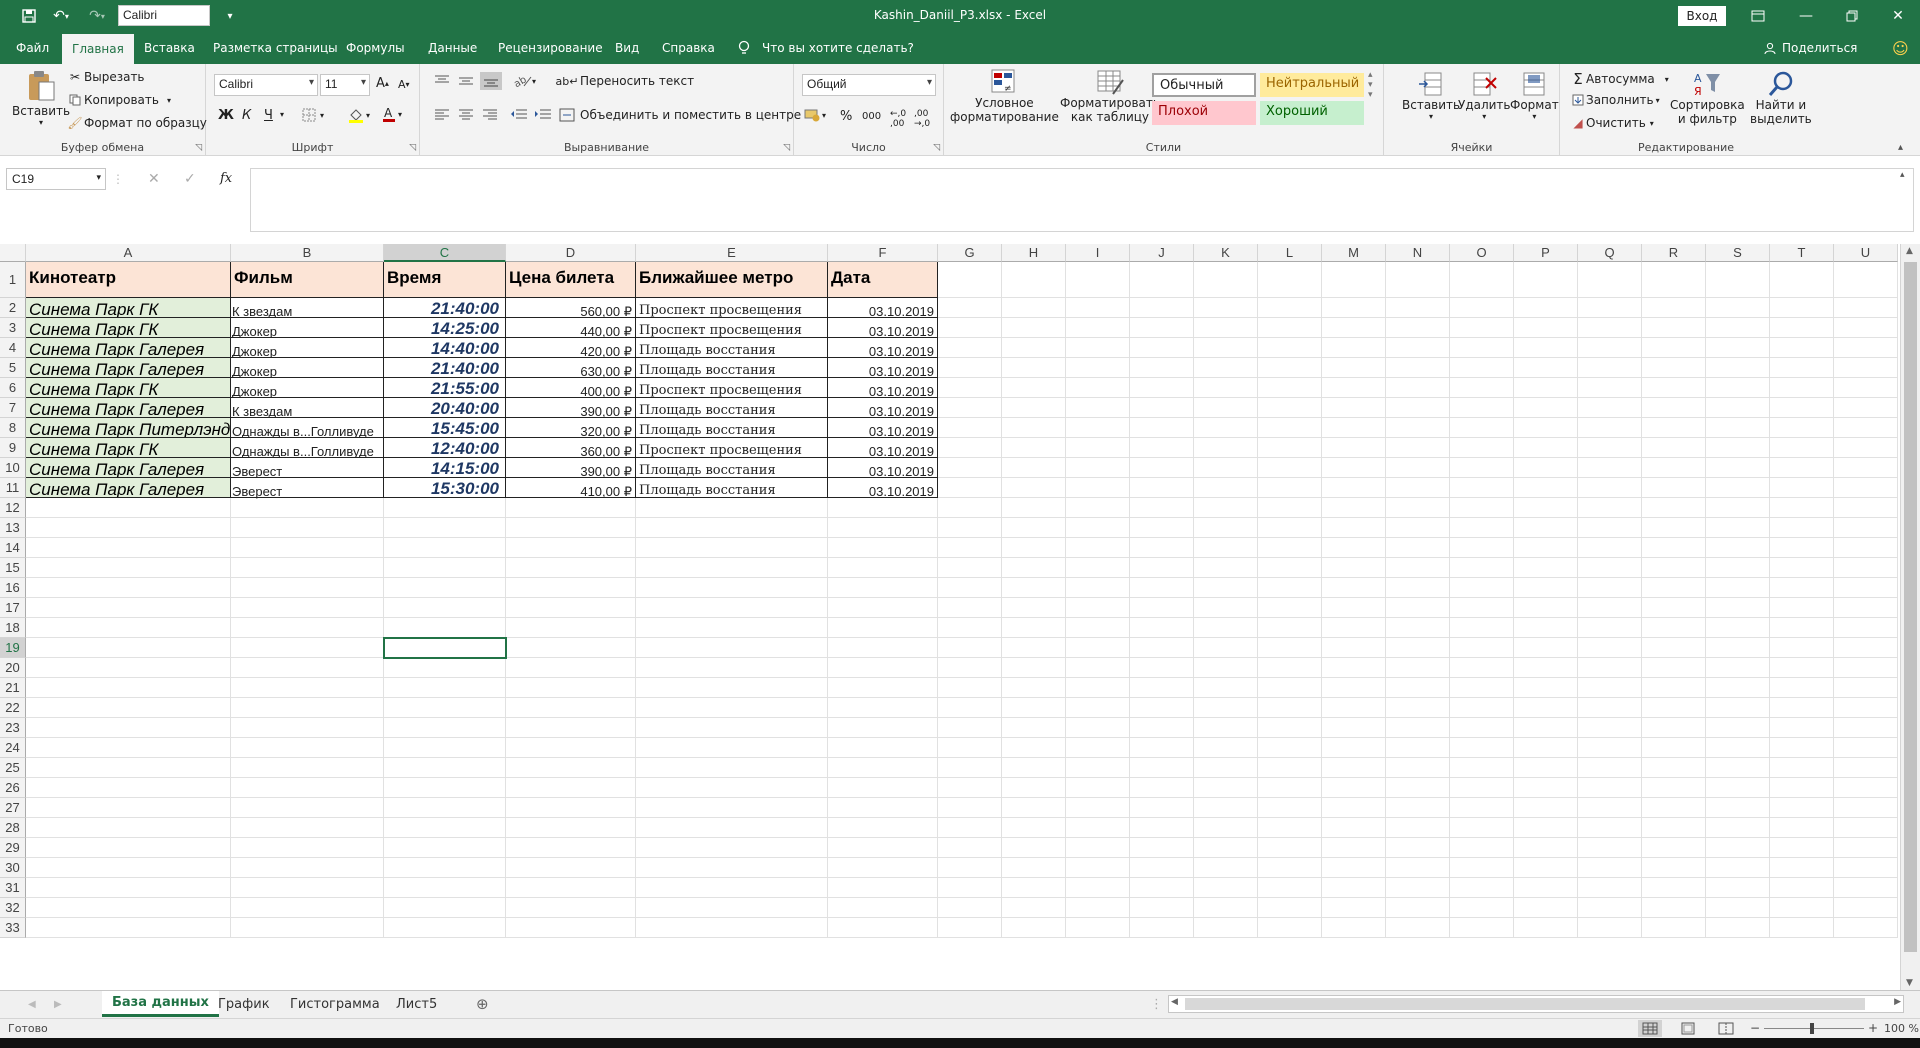 The image size is (1920, 1048). What do you see at coordinates (1482, 253) in the screenshot?
I see `column-header-o: O` at bounding box center [1482, 253].